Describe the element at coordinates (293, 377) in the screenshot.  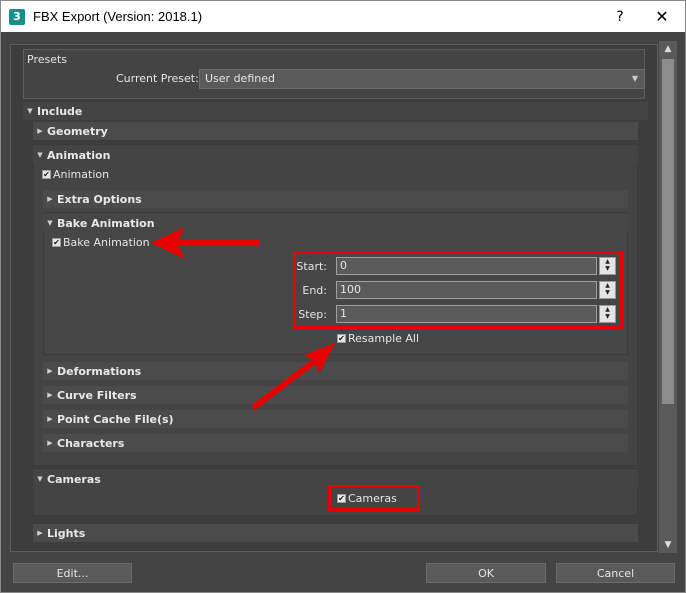
I see `arrow-to-resample-all` at that location.